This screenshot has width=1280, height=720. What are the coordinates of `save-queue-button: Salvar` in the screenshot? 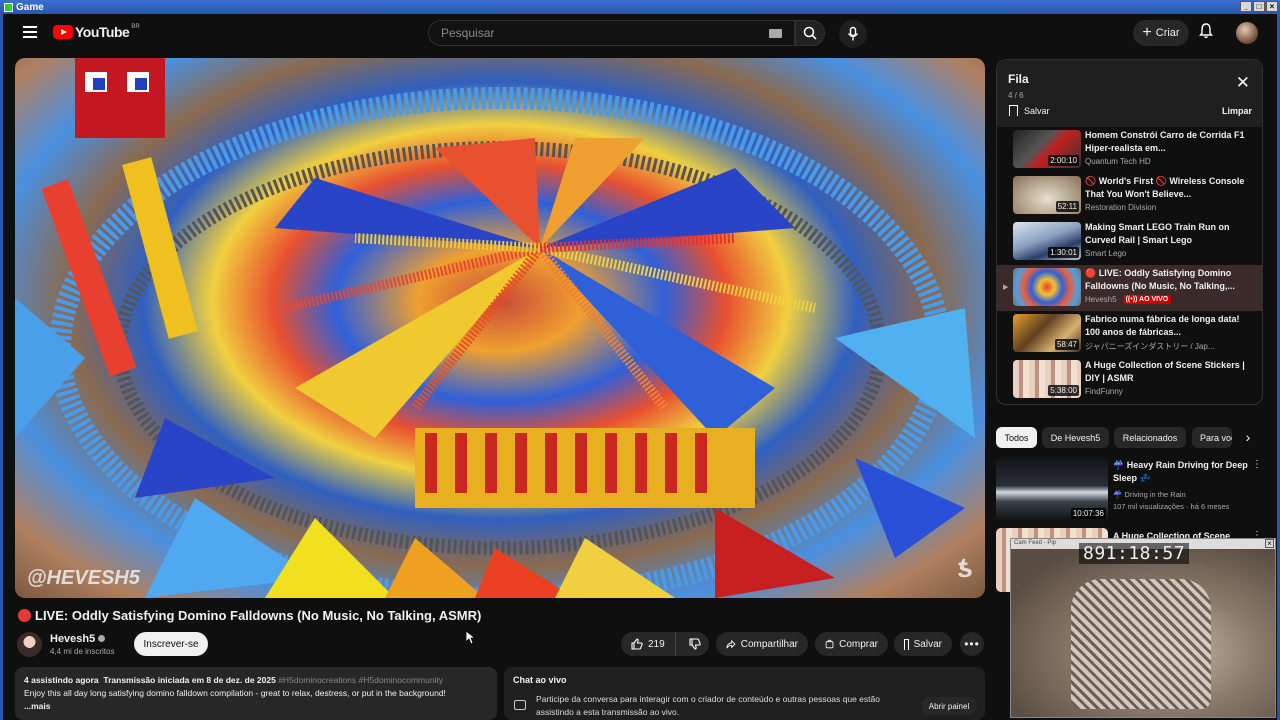 It's located at (1029, 110).